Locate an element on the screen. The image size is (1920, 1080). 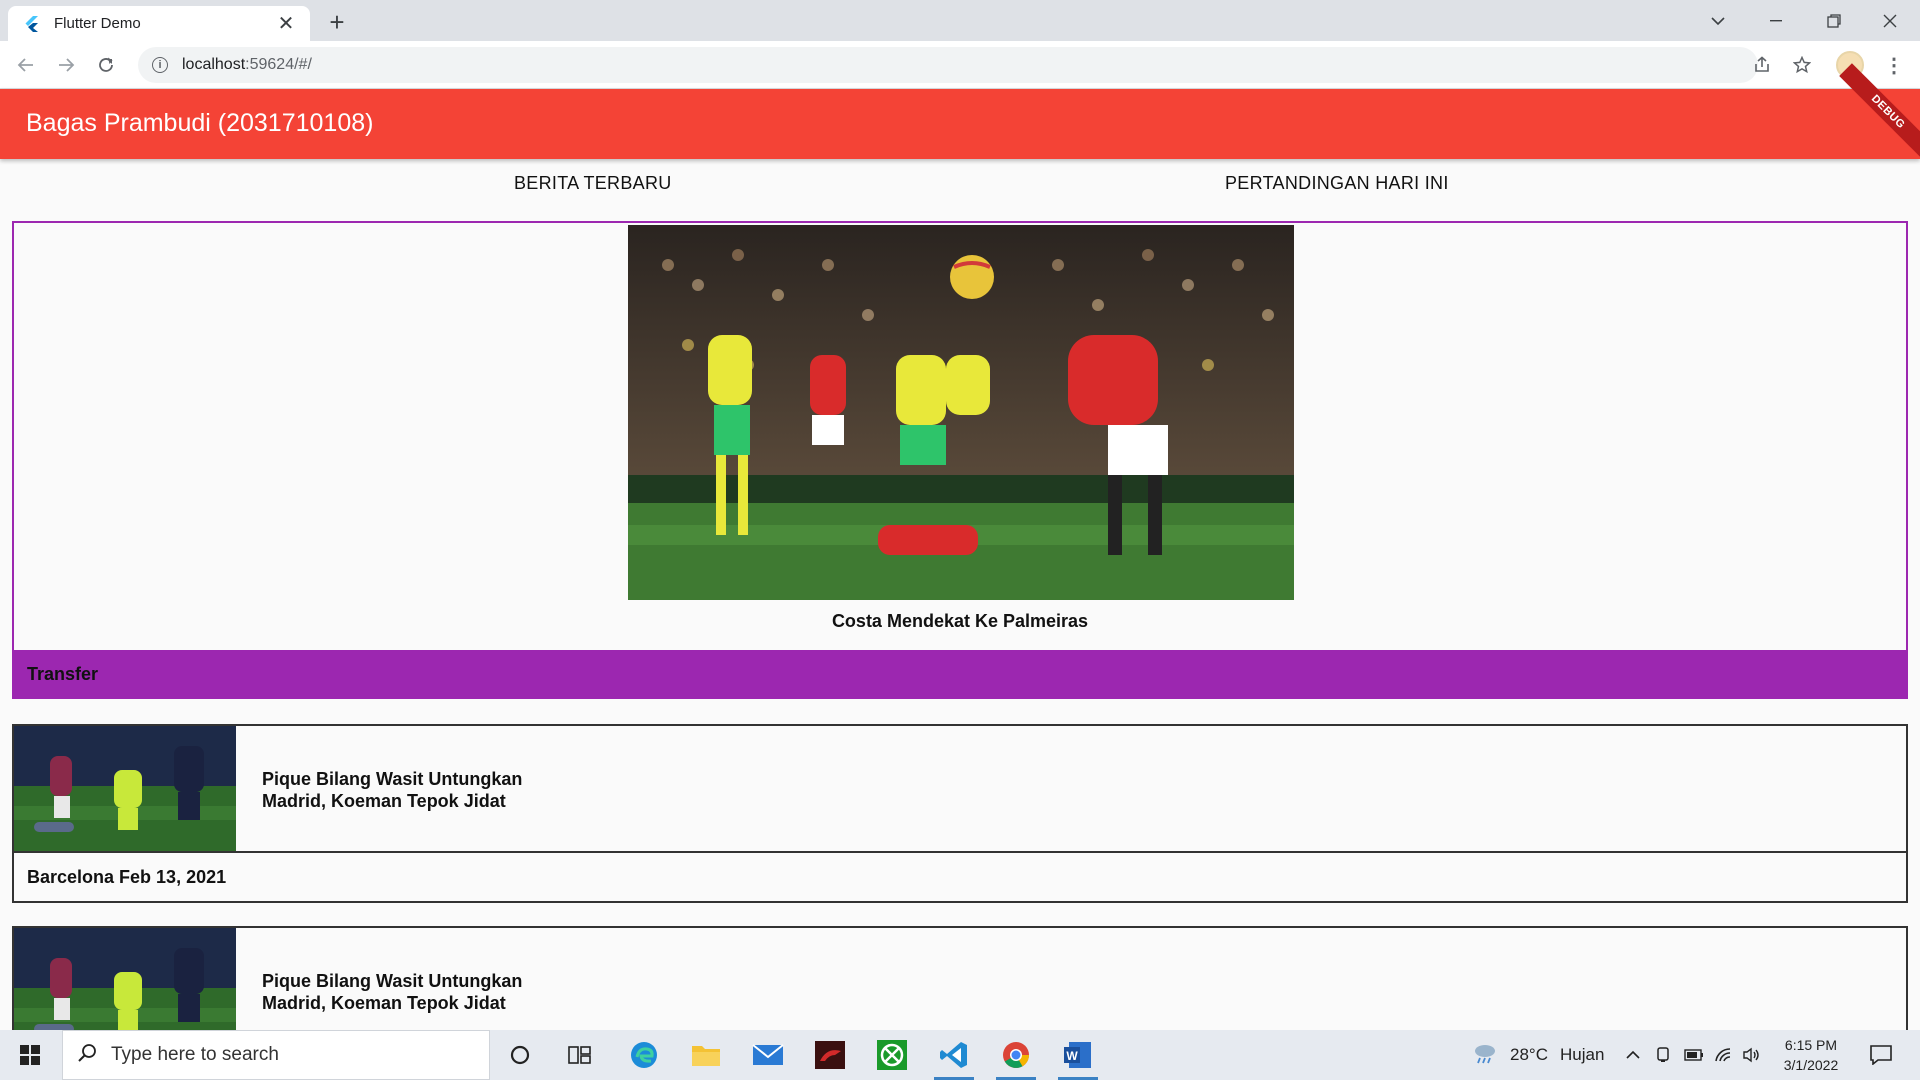
battery-icon is located at coordinates (1694, 1055).